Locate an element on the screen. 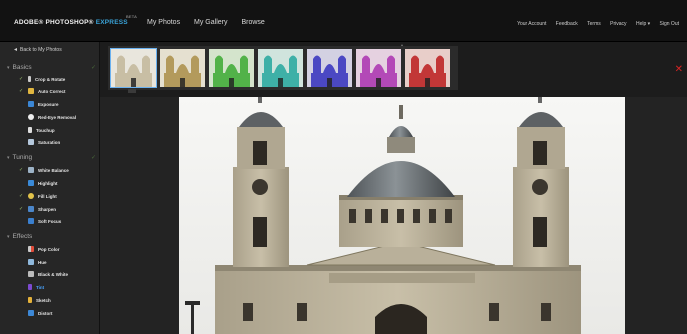 This screenshot has width=687, height=334. nav-feedback: Feedback is located at coordinates (567, 24).